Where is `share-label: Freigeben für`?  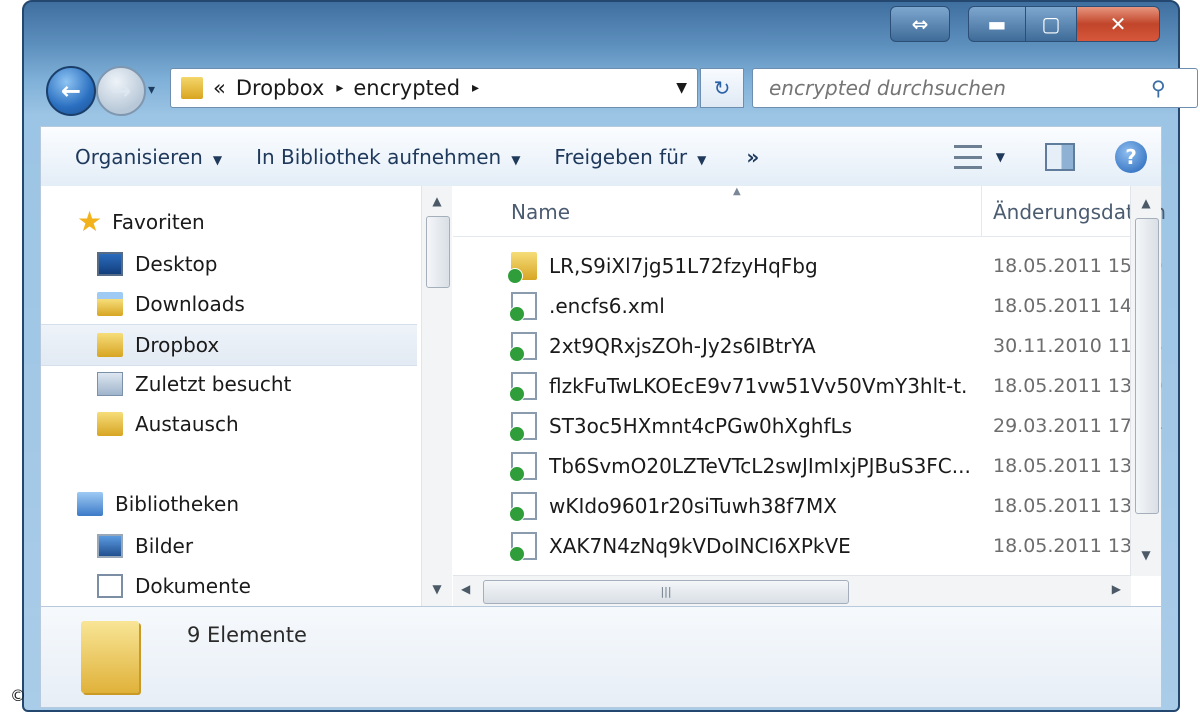
share-label: Freigeben für is located at coordinates (621, 157).